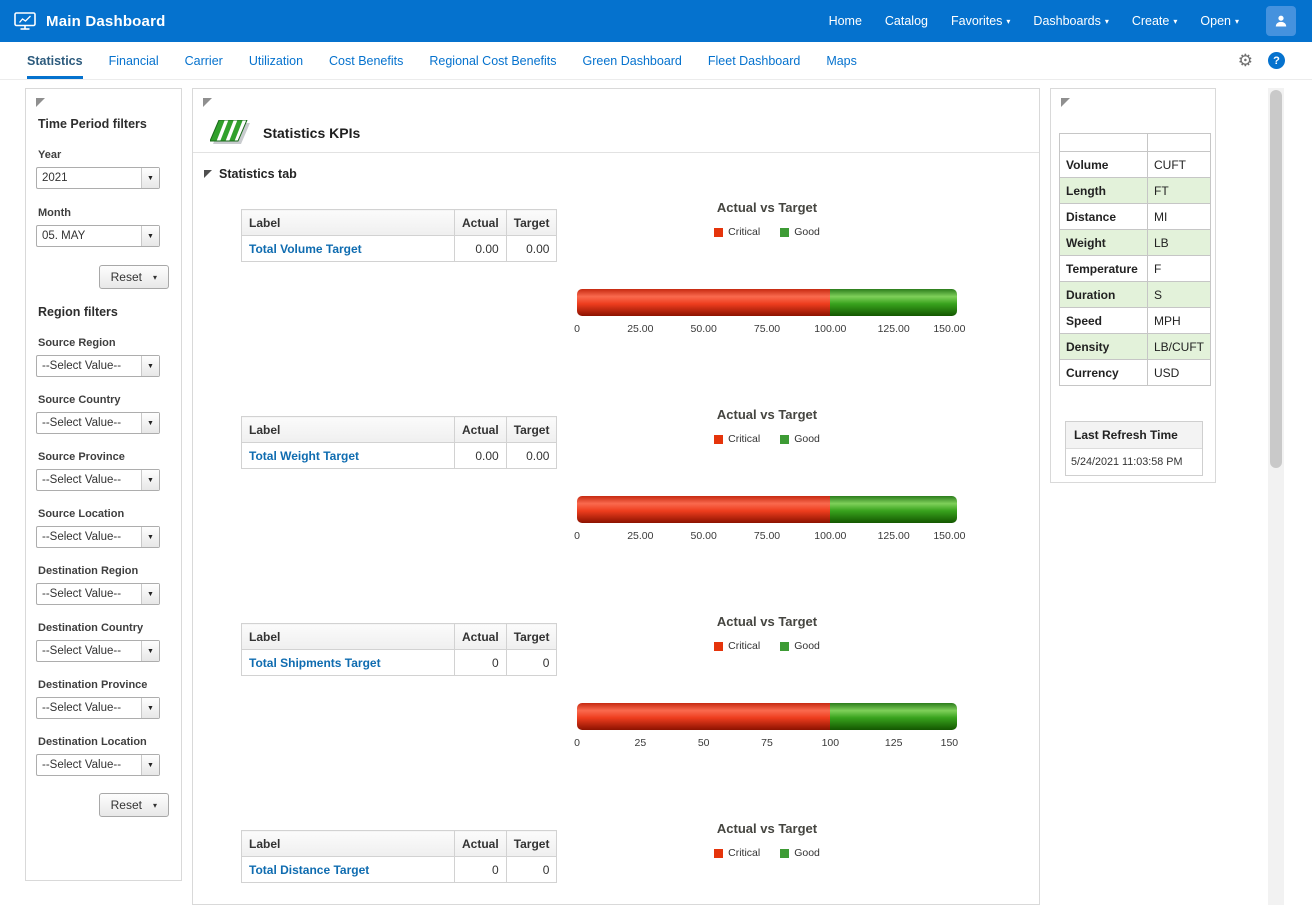  What do you see at coordinates (1135, 190) in the screenshot?
I see `unit-row: Length FT` at bounding box center [1135, 190].